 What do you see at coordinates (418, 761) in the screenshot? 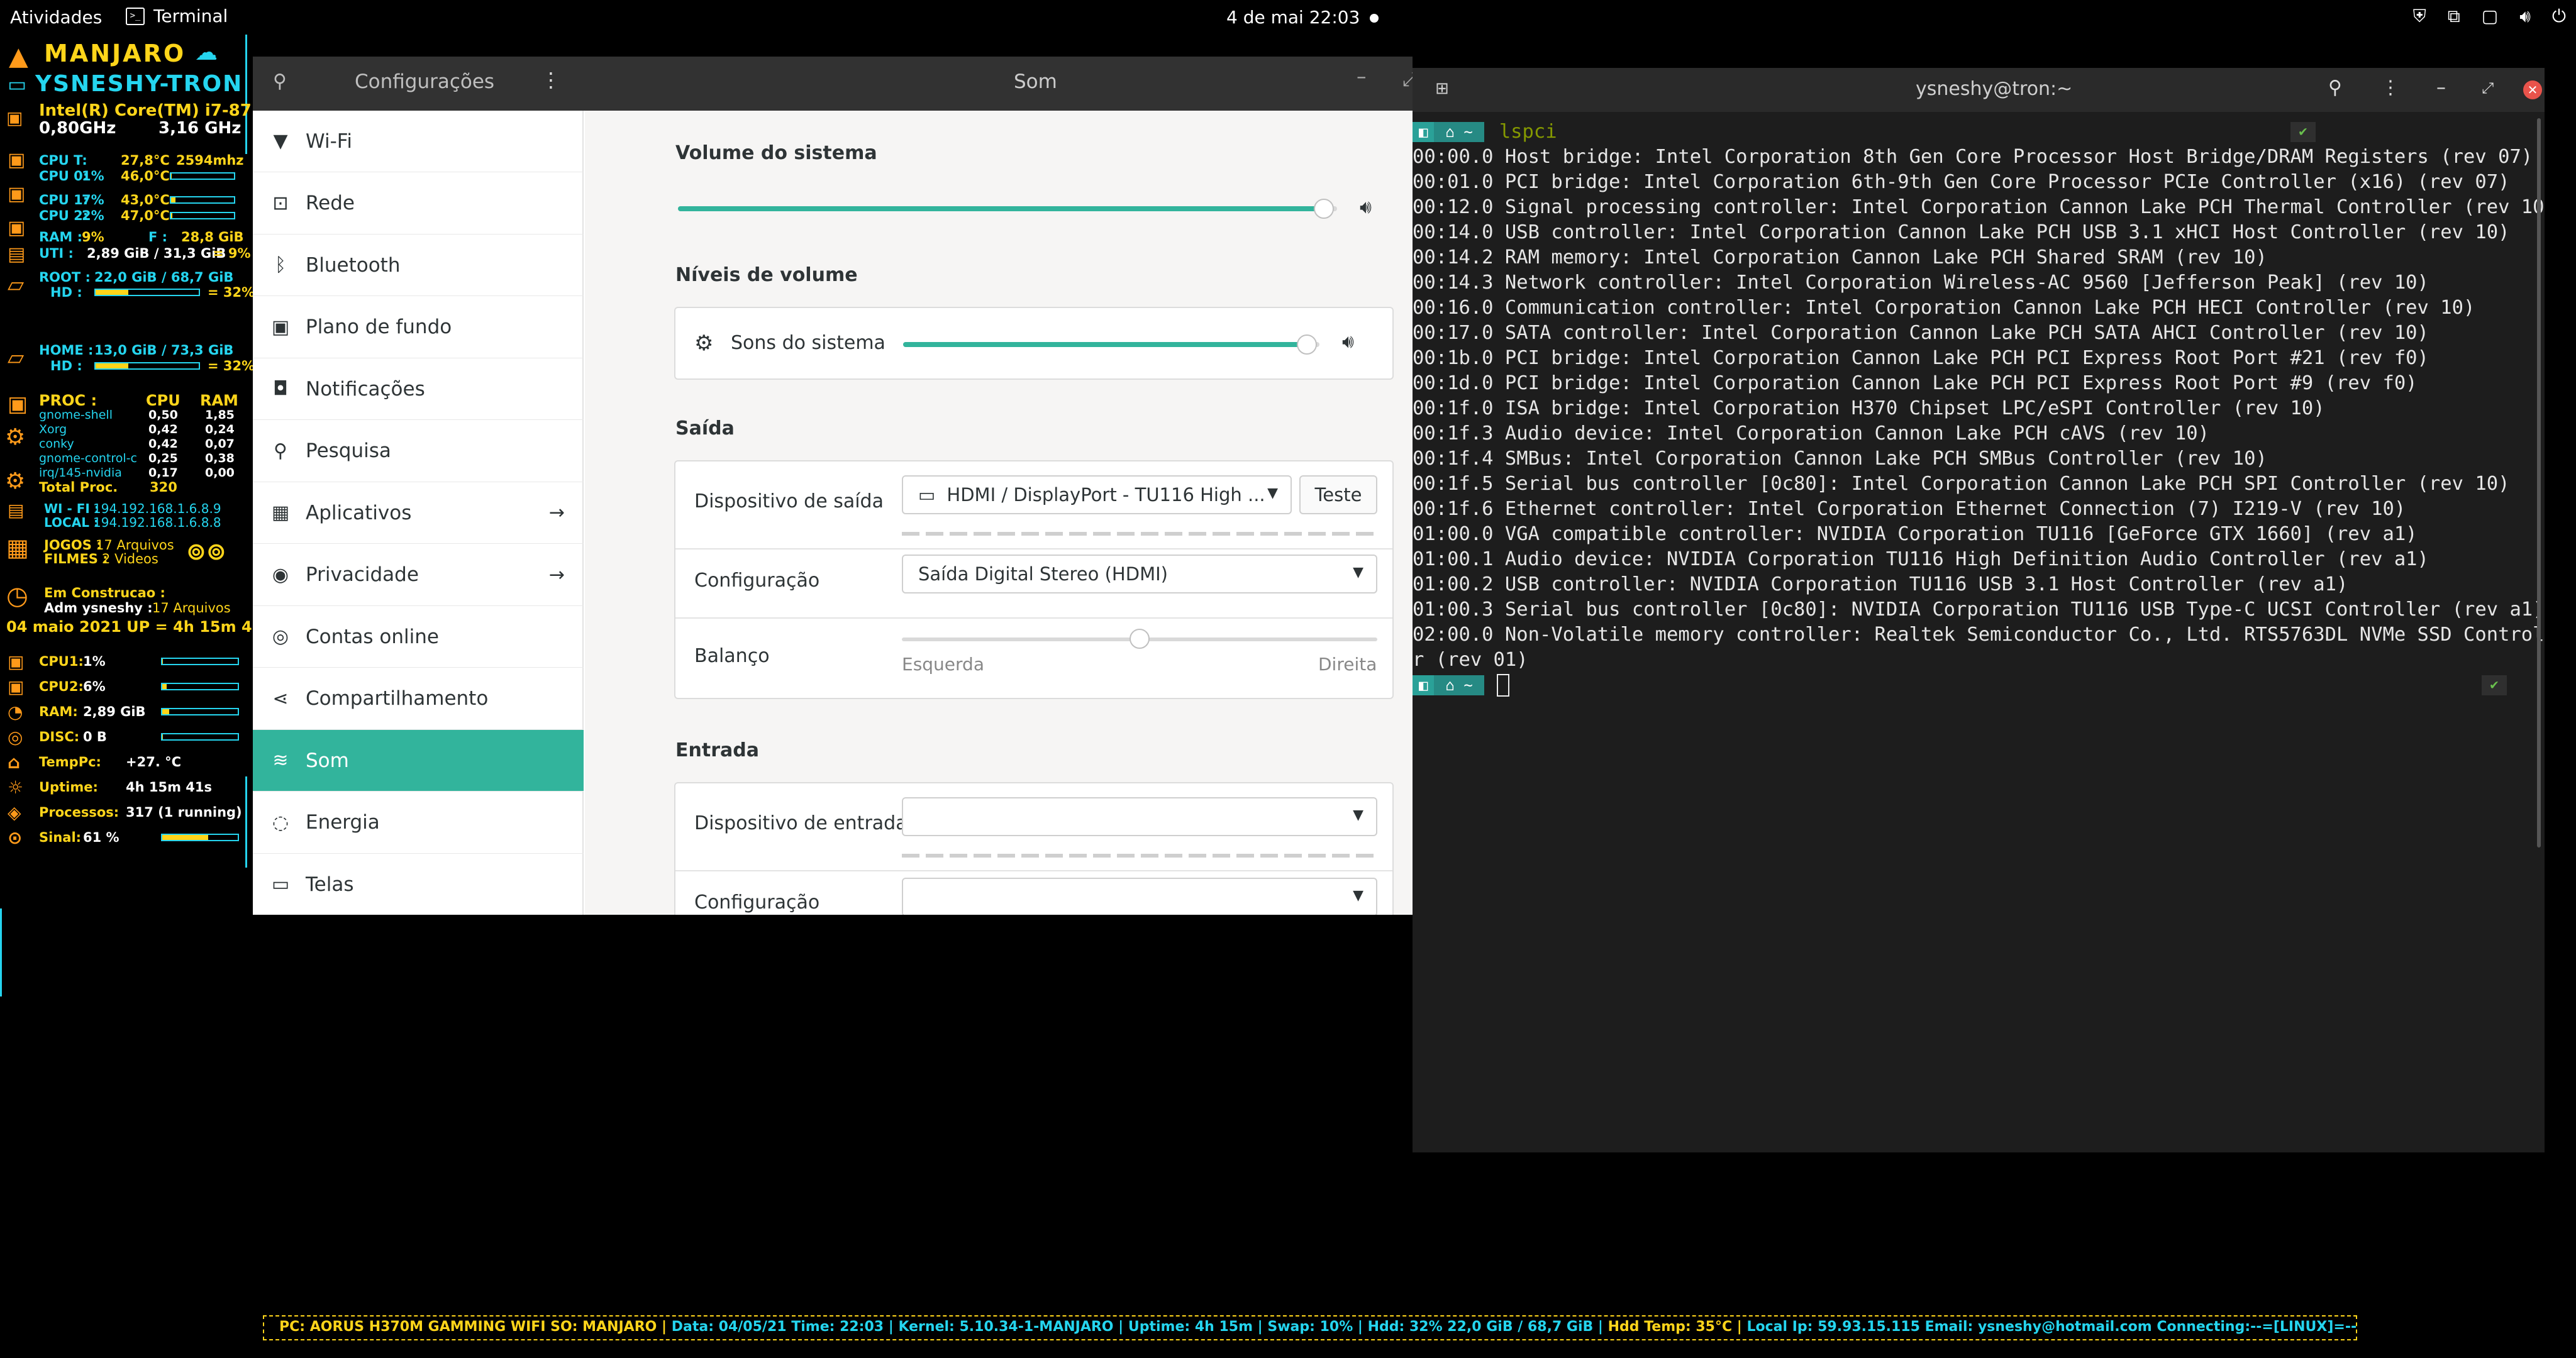
I see `sidebar-item-som: ≋ Som` at bounding box center [418, 761].